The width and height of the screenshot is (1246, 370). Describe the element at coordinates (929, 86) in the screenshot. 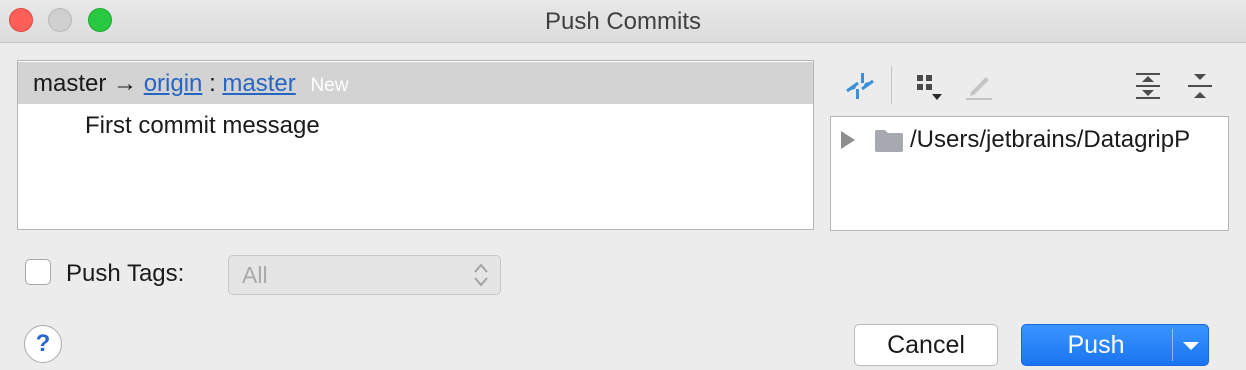

I see `group-by-icon` at that location.